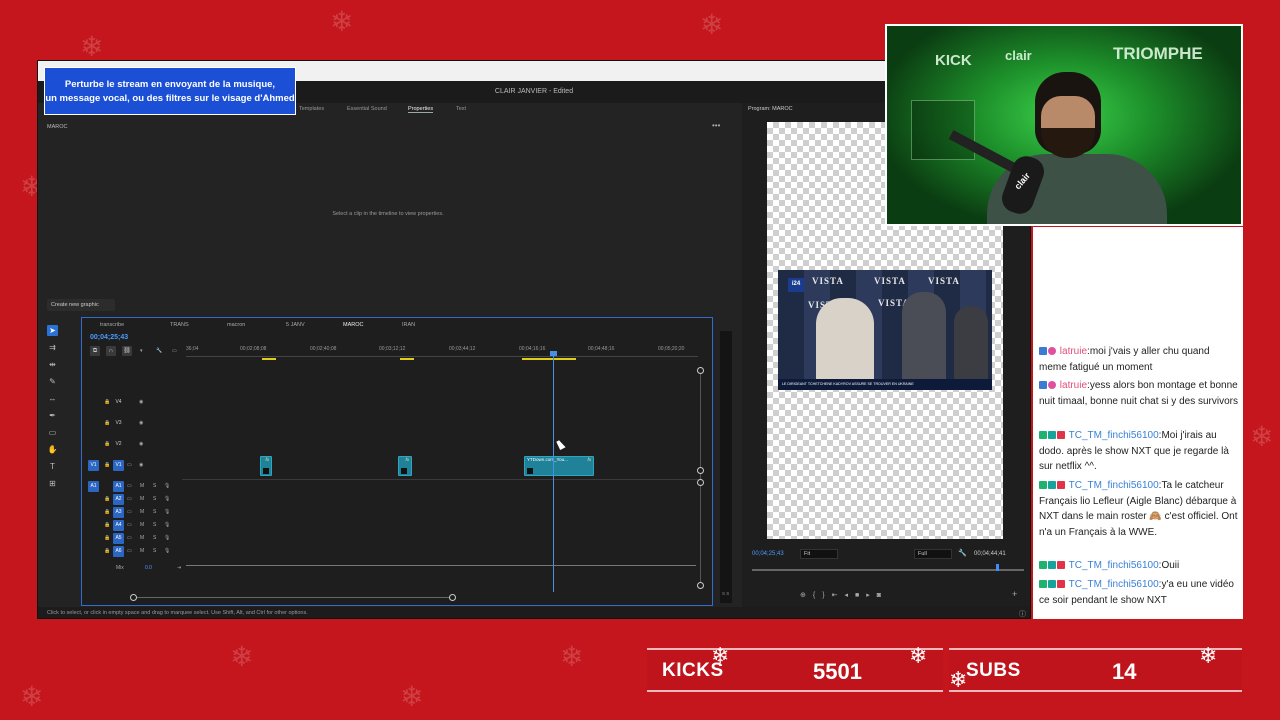  Describe the element at coordinates (141, 351) in the screenshot. I see `marker-icon: ▾` at that location.